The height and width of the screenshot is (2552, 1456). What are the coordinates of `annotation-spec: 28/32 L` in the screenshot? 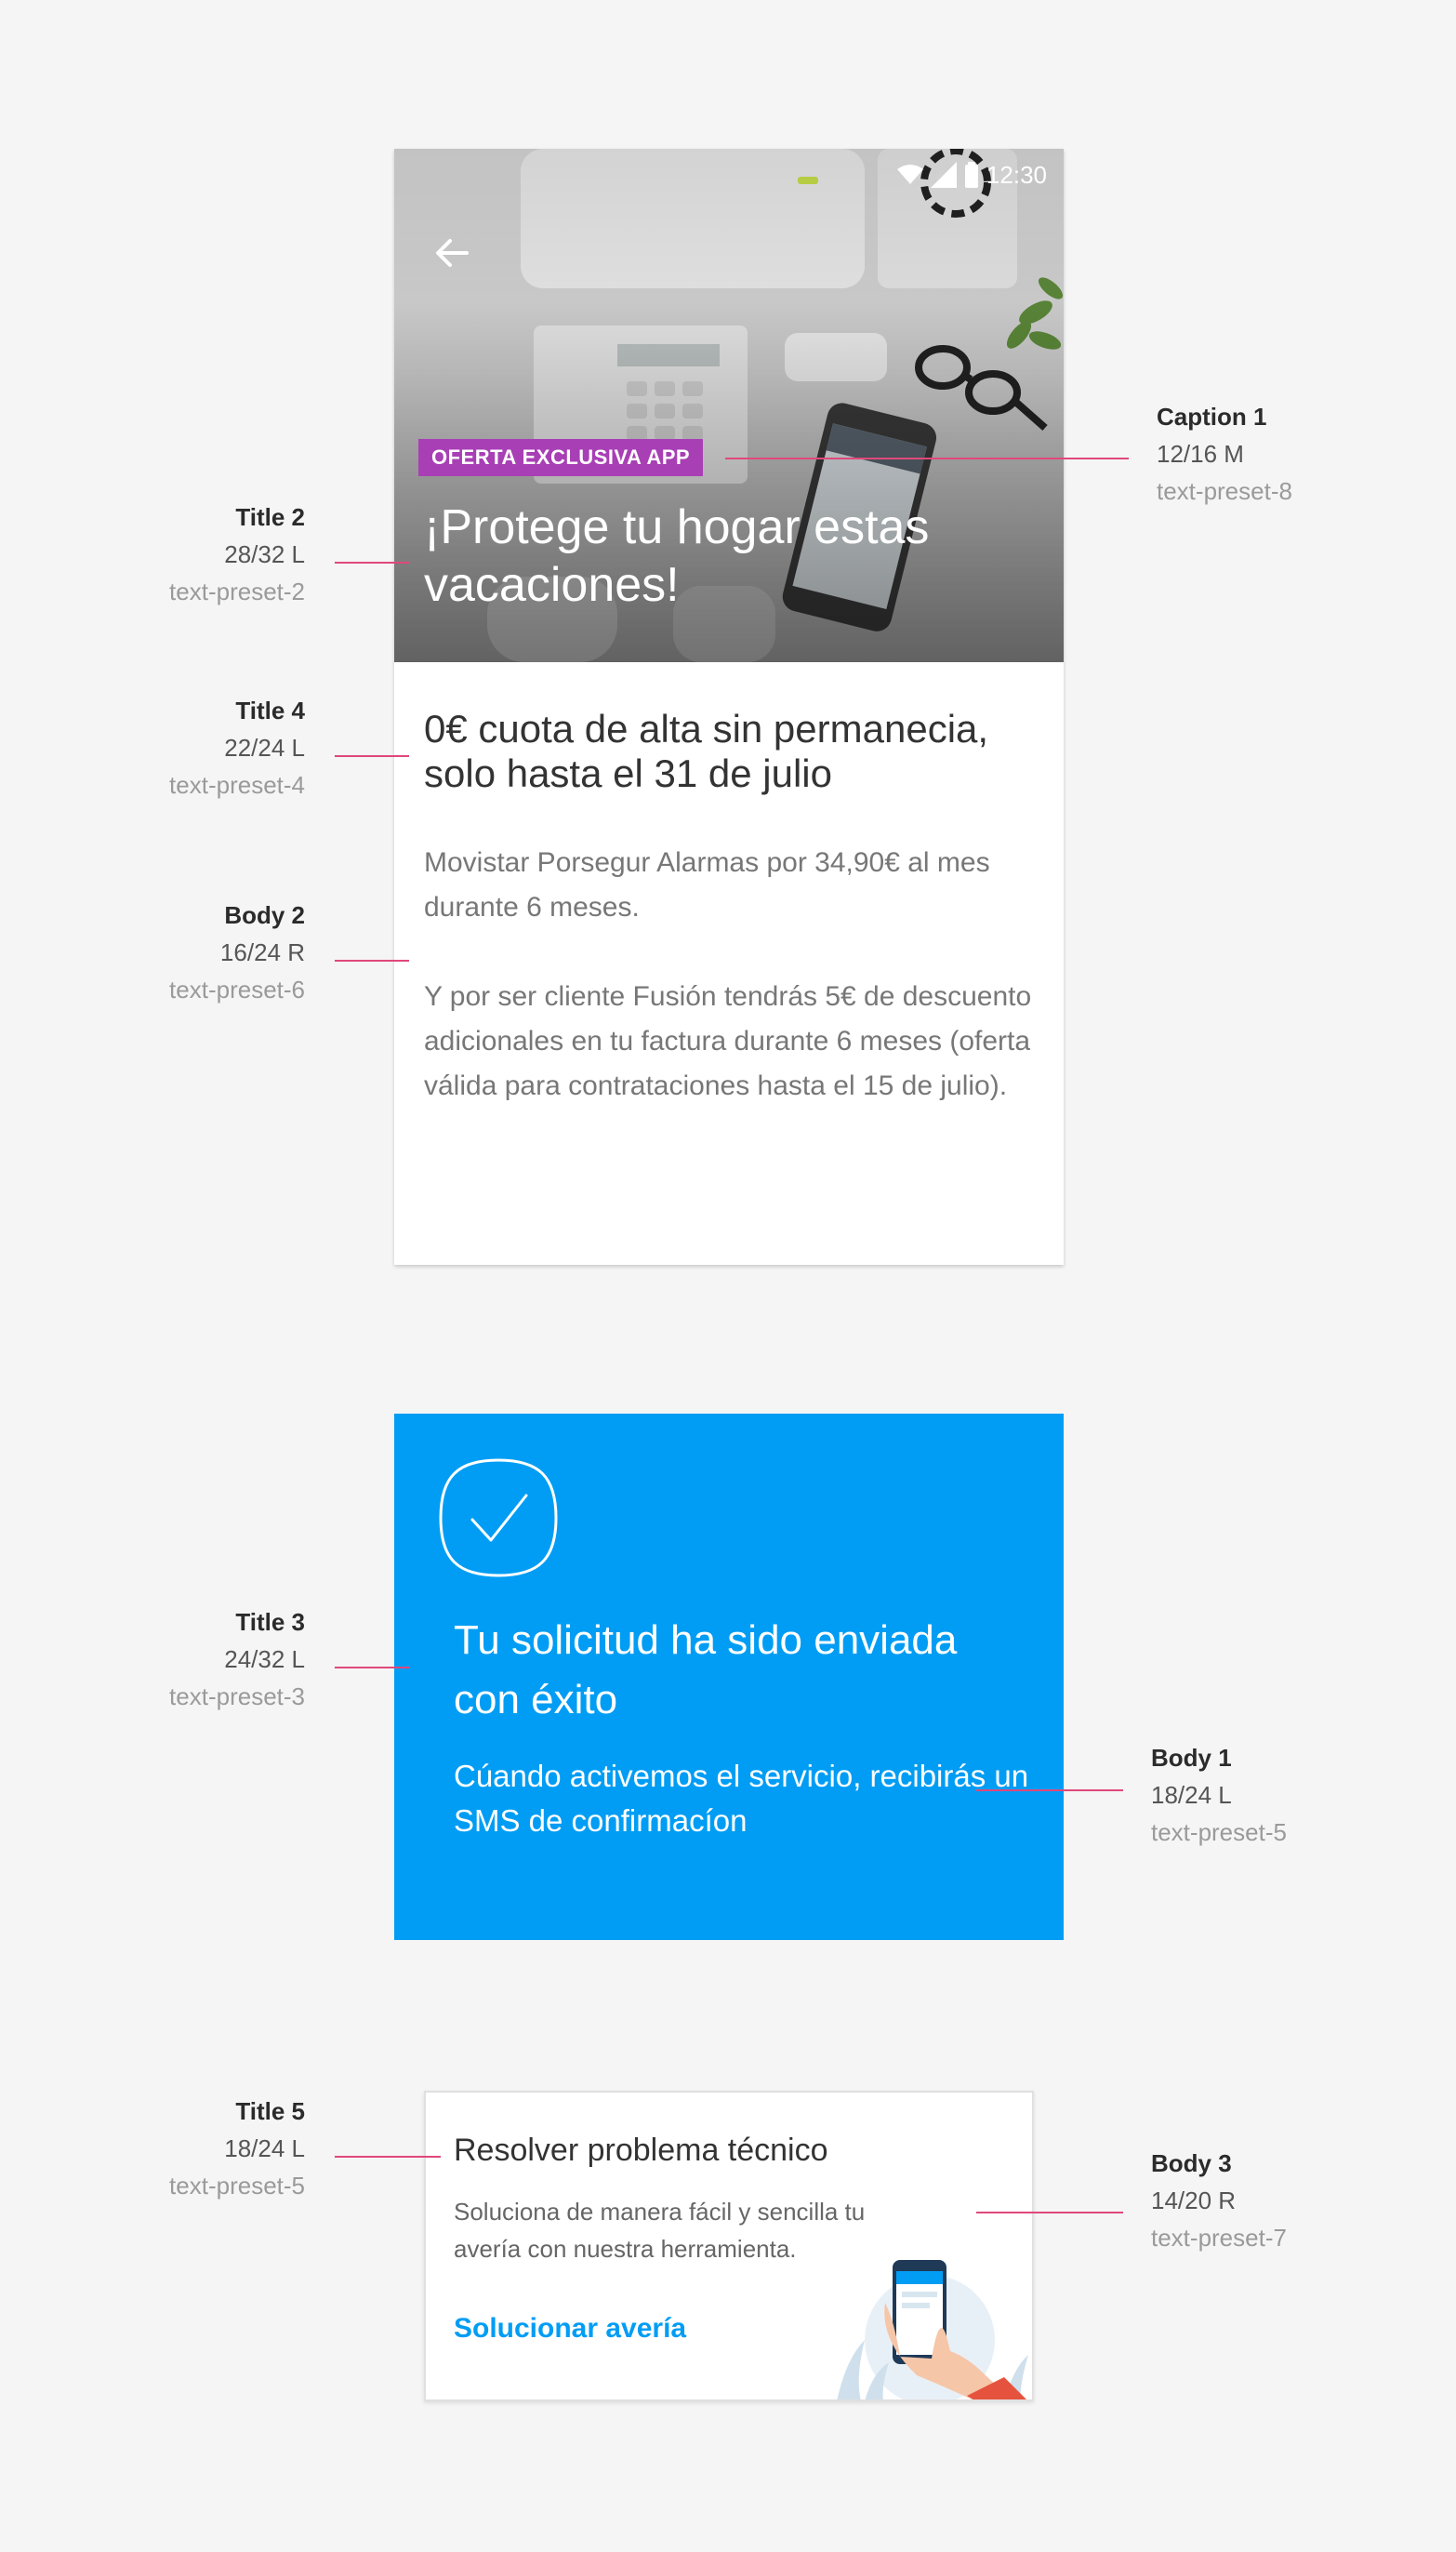 It's located at (264, 554).